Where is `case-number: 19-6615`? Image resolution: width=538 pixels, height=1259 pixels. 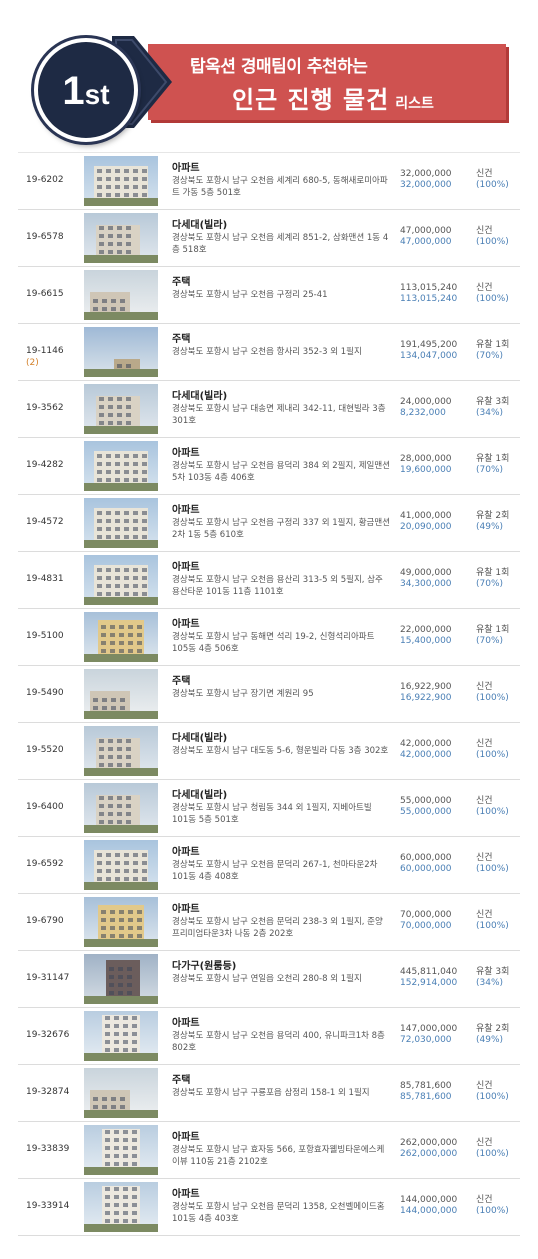
case-number: 19-6615 is located at coordinates (45, 294).